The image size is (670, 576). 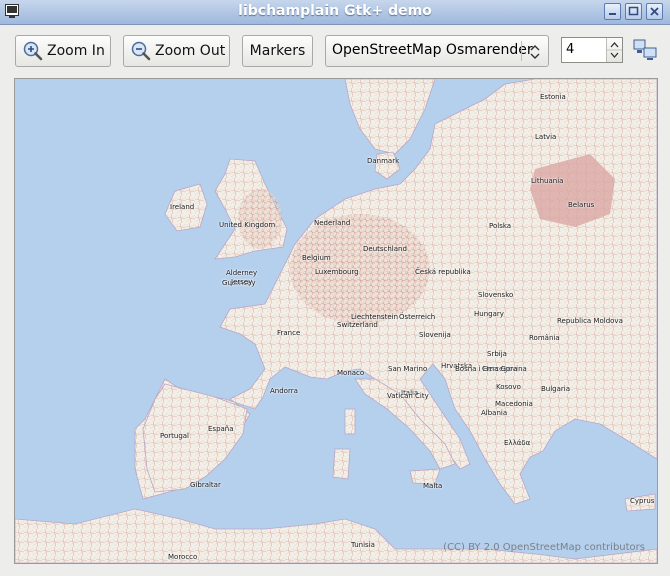 What do you see at coordinates (221, 429) in the screenshot?
I see `place-label: España` at bounding box center [221, 429].